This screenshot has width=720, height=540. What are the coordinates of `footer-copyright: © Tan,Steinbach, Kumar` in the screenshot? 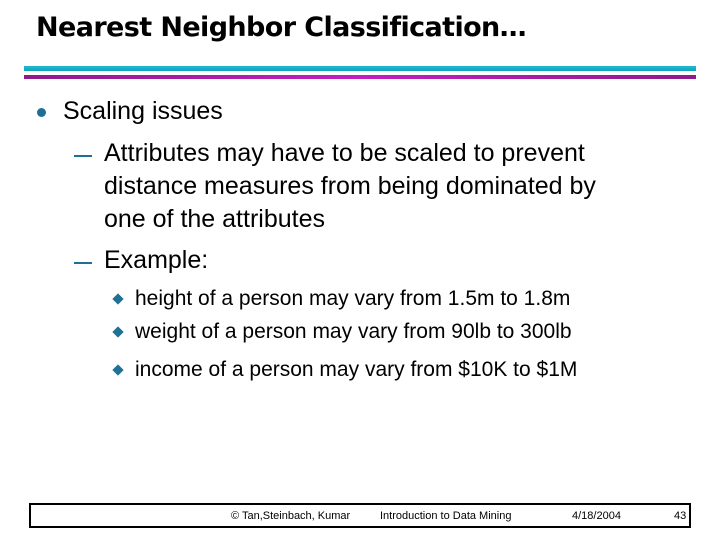 It's located at (291, 516).